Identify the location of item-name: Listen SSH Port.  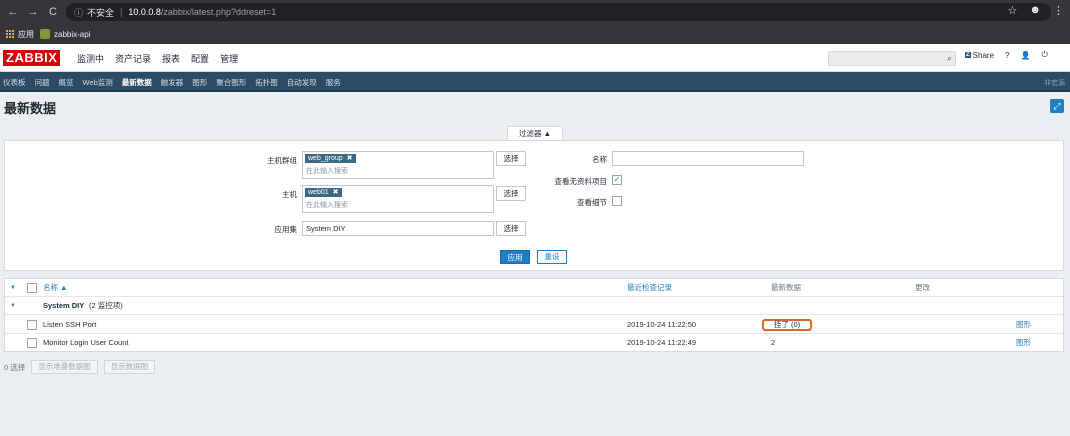
(70, 324).